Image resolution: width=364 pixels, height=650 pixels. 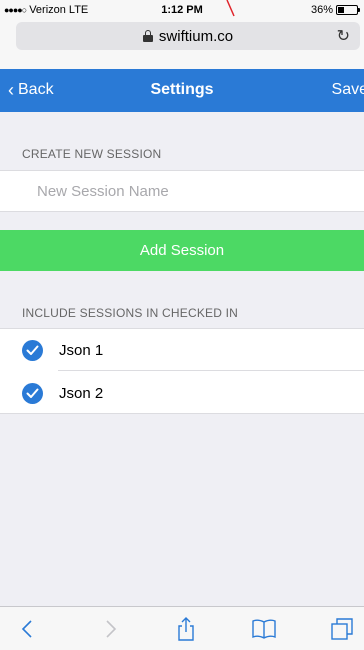 I want to click on url-text: swiftium.co, so click(x=196, y=36).